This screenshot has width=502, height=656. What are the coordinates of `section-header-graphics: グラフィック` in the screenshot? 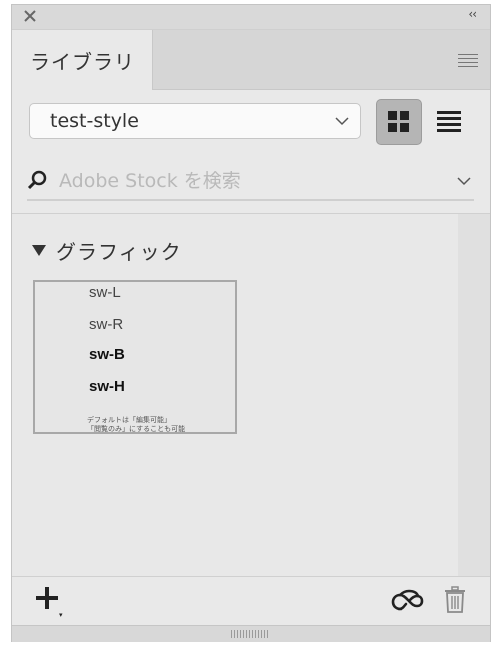 It's located at (107, 250).